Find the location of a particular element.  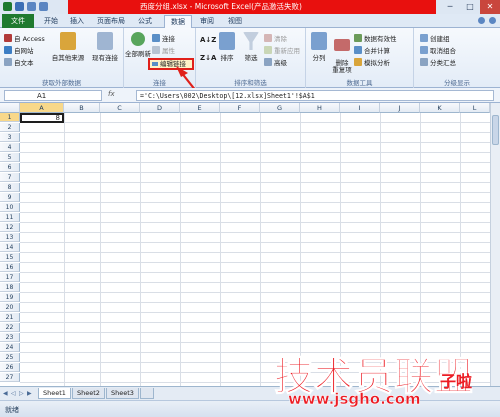

existing-connections-button: 现有连接 is located at coordinates (105, 47).